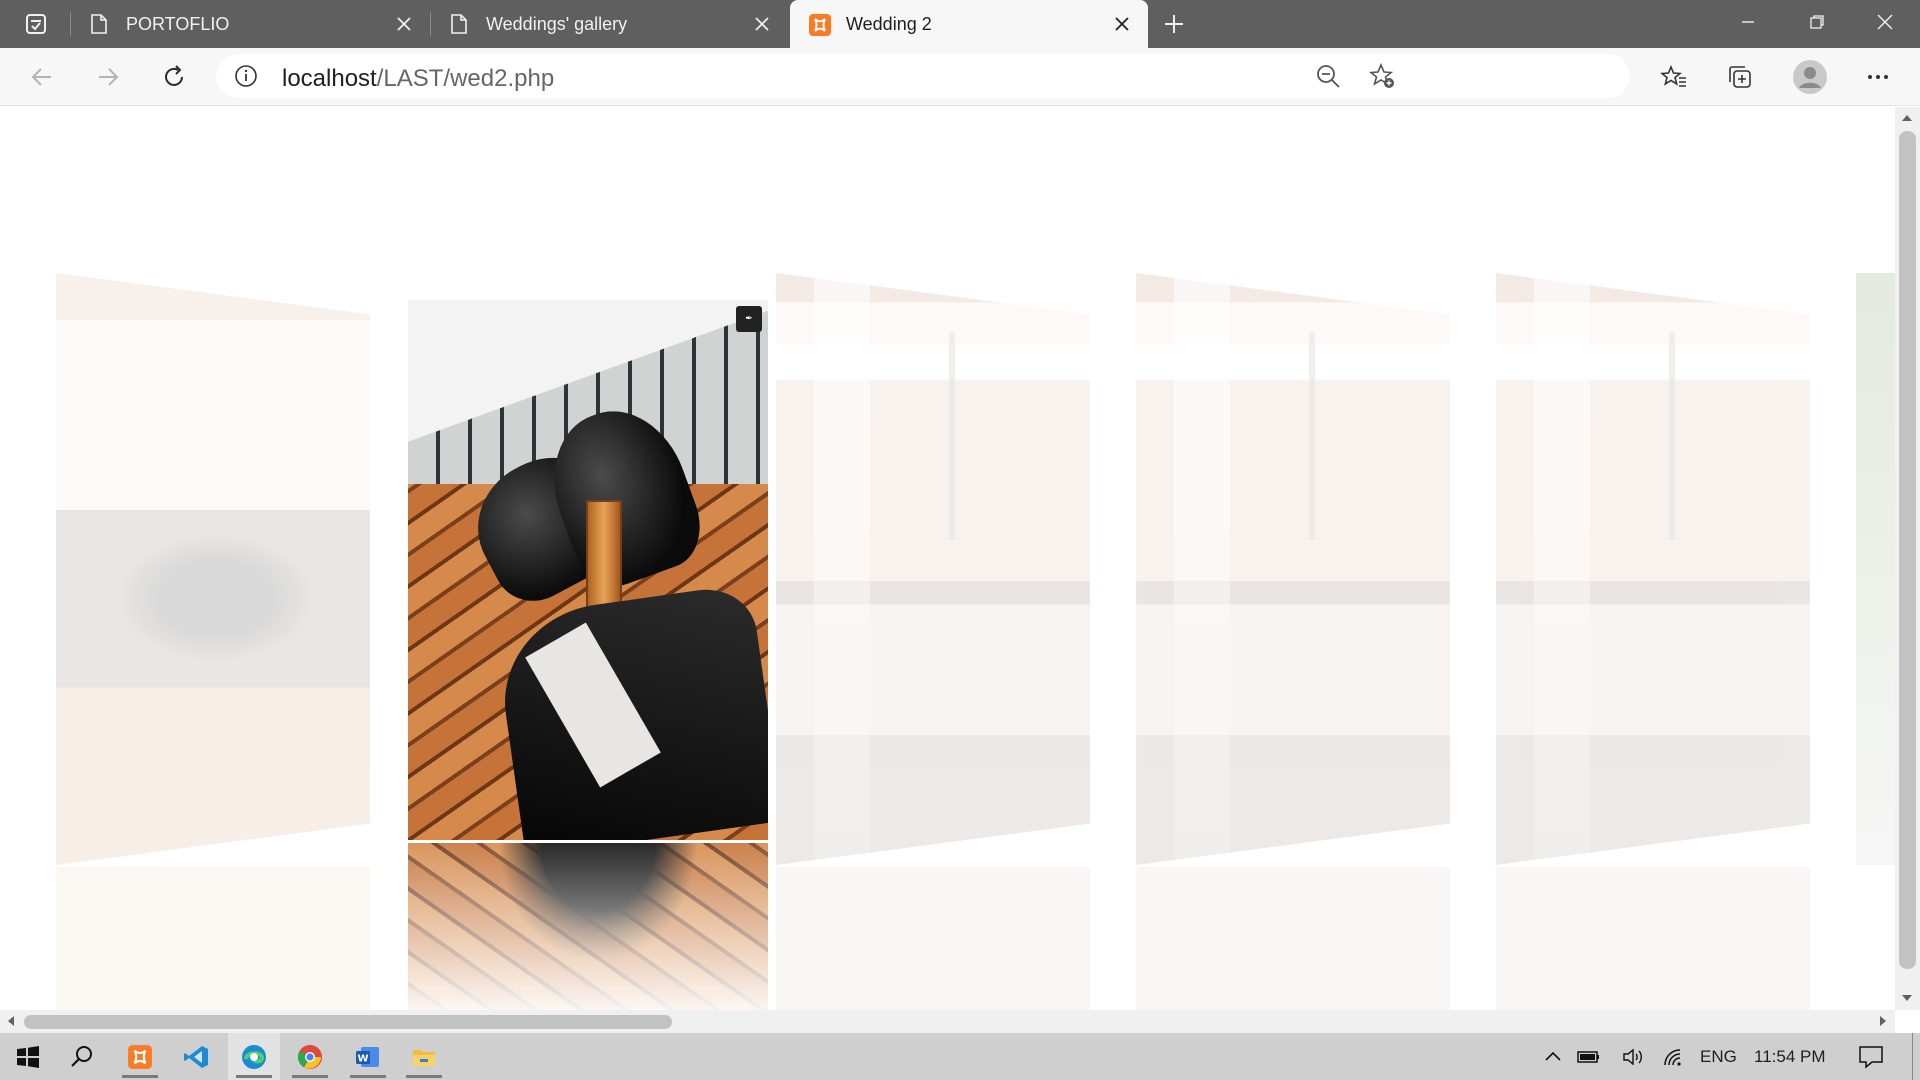 The width and height of the screenshot is (1920, 1080). What do you see at coordinates (1740, 77) in the screenshot?
I see `collections-icon` at bounding box center [1740, 77].